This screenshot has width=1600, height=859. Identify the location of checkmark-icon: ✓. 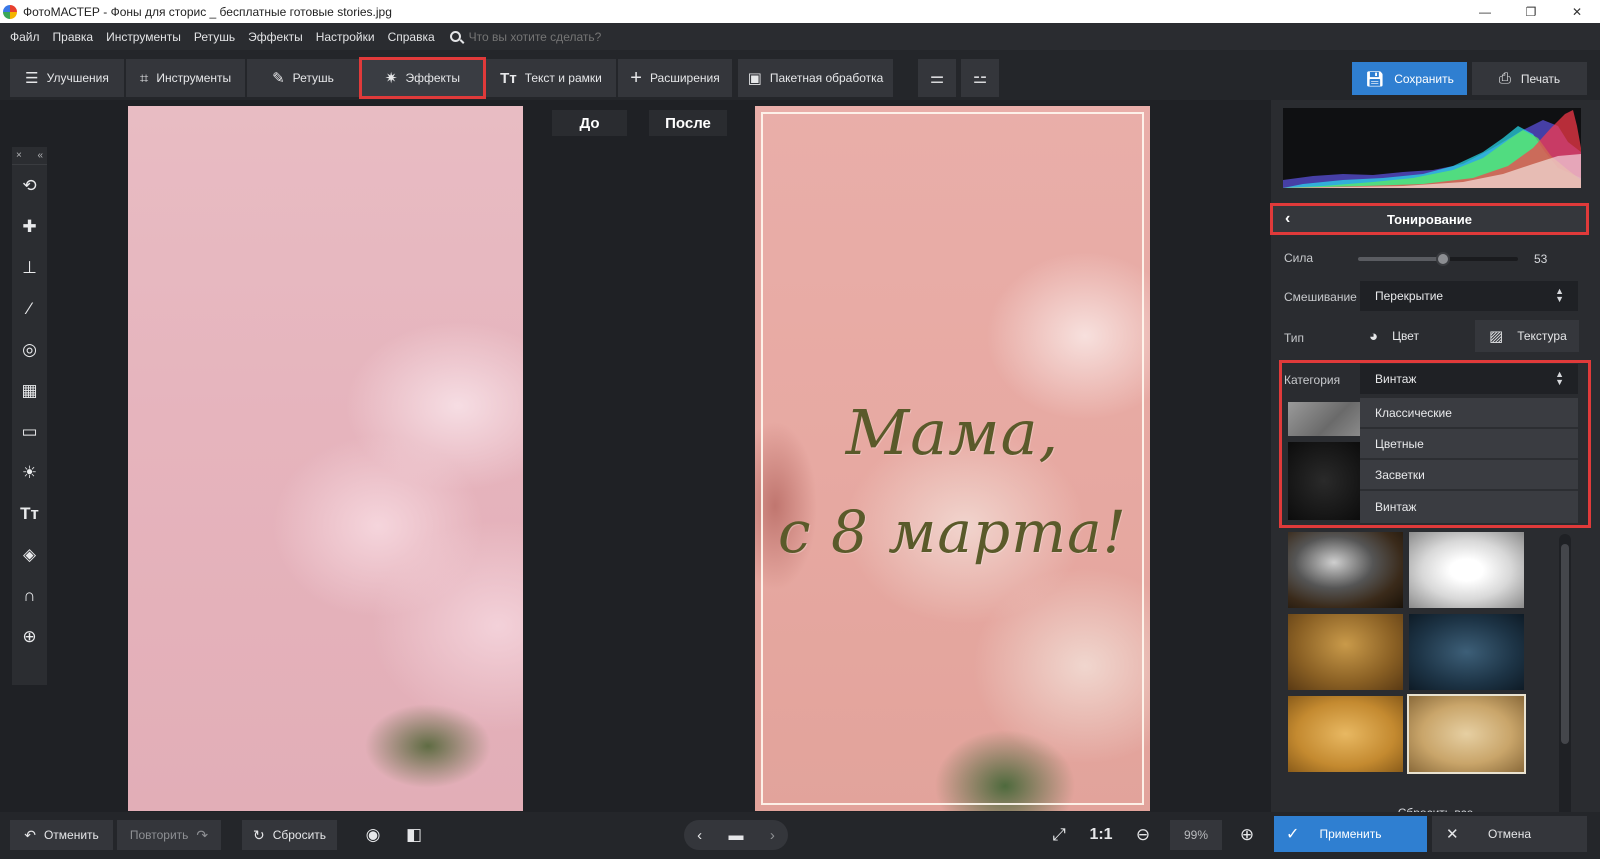
(1293, 834).